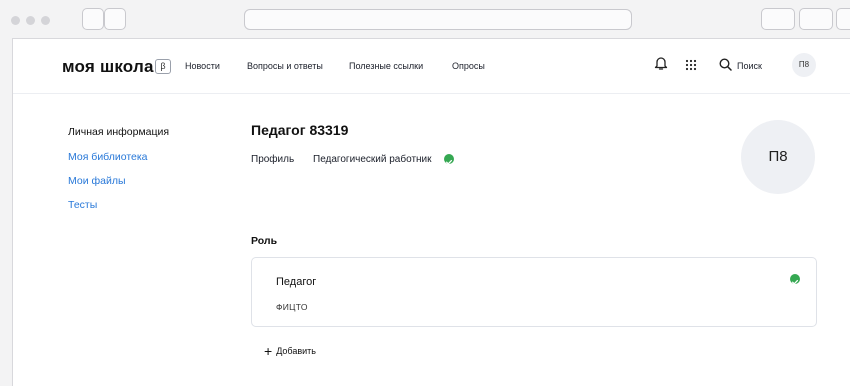 This screenshot has height=386, width=850. I want to click on add-label: Добавить, so click(296, 351).